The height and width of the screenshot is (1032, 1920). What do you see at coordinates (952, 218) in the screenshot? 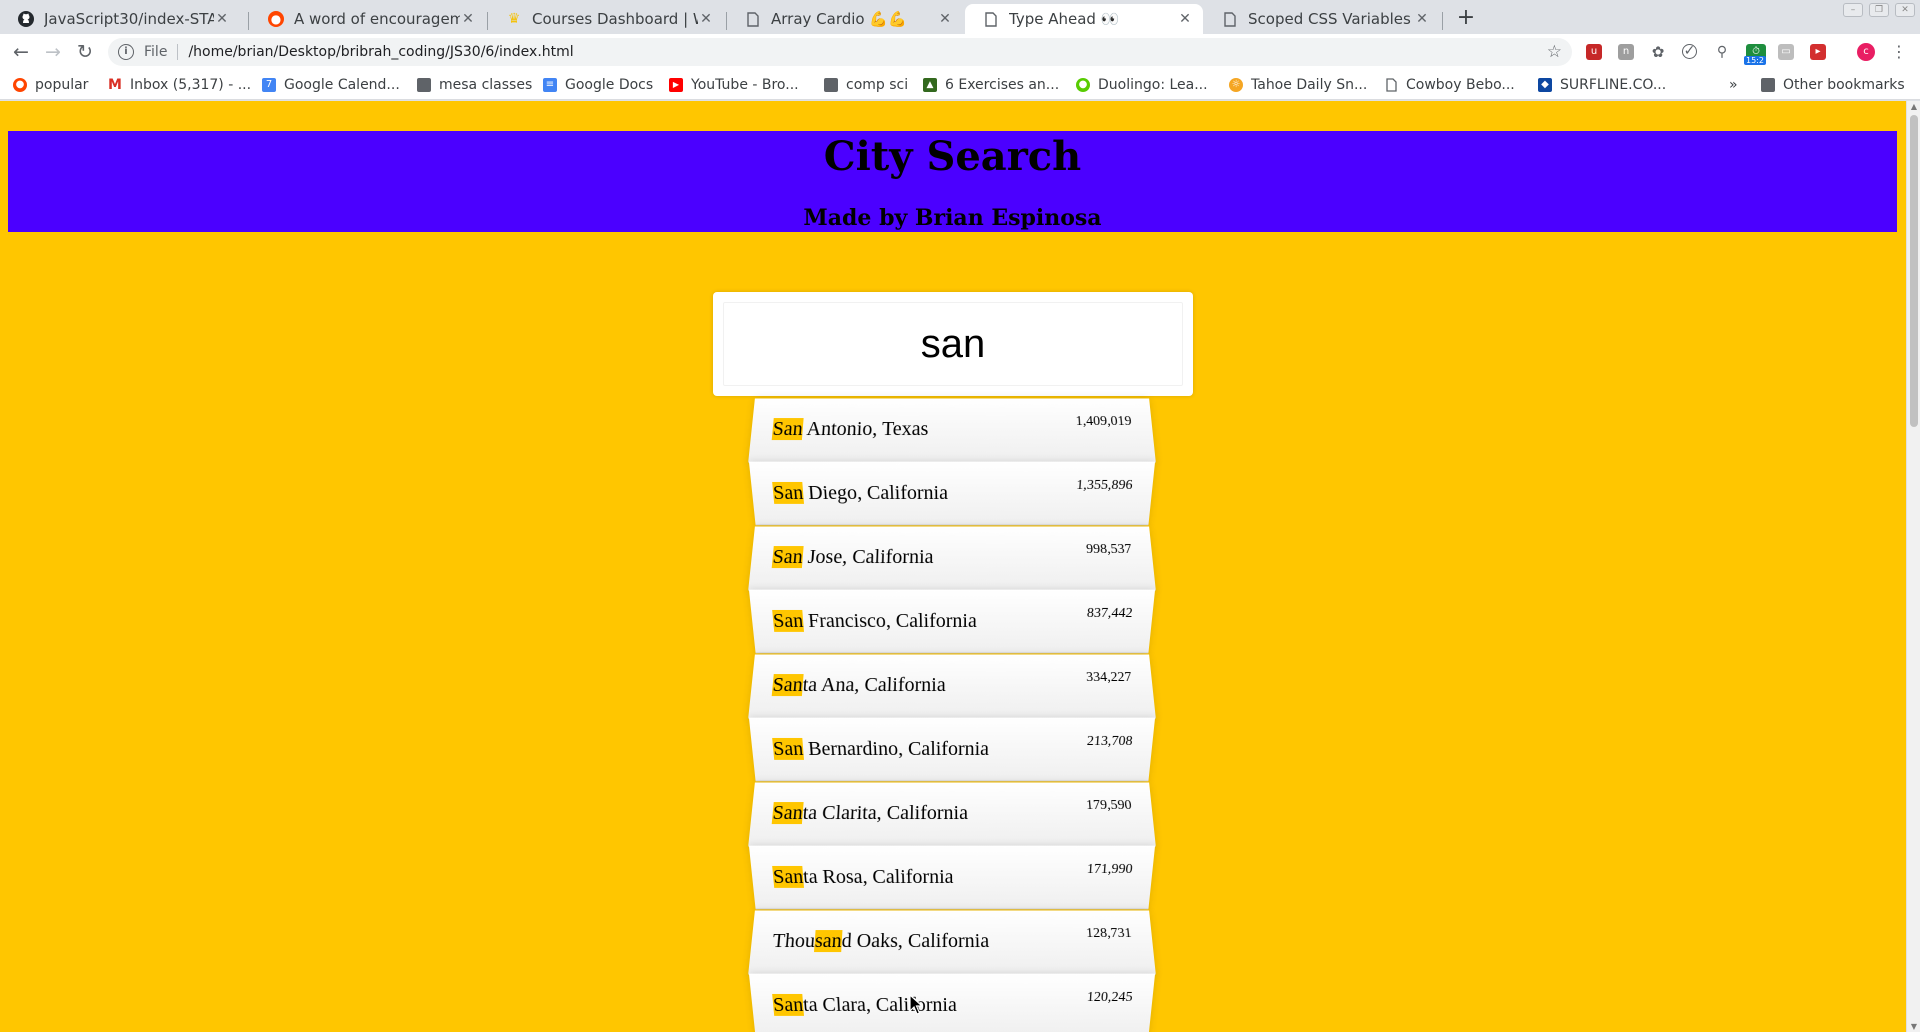
I see `page-subtitle: Made by Brian Espinosa` at bounding box center [952, 218].